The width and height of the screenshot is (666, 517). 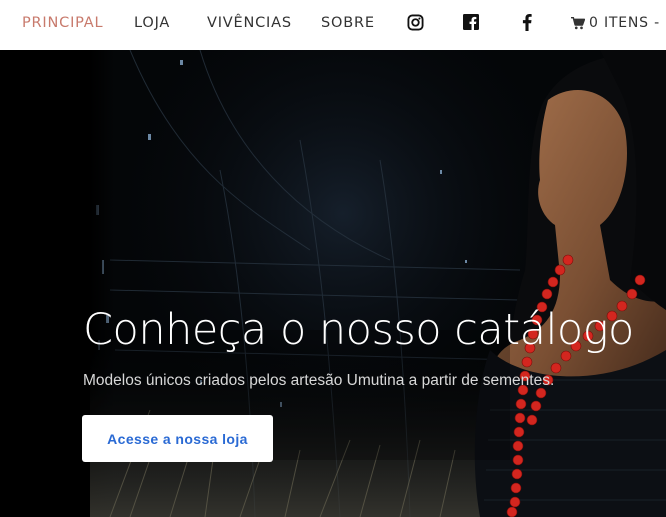 What do you see at coordinates (348, 23) in the screenshot?
I see `nav-item-sobre: SOBRE` at bounding box center [348, 23].